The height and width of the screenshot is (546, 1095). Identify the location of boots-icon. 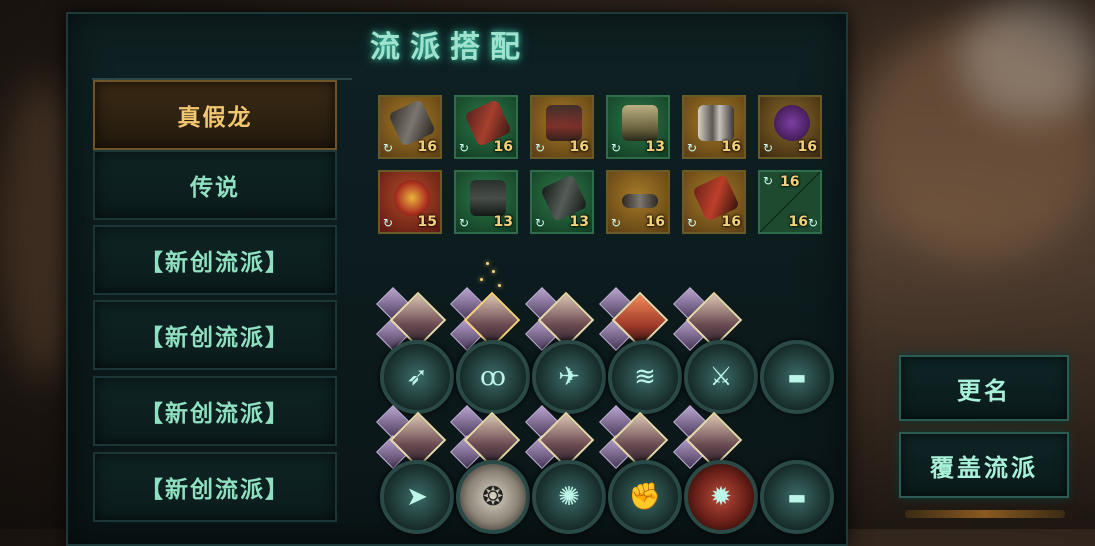
(716, 123).